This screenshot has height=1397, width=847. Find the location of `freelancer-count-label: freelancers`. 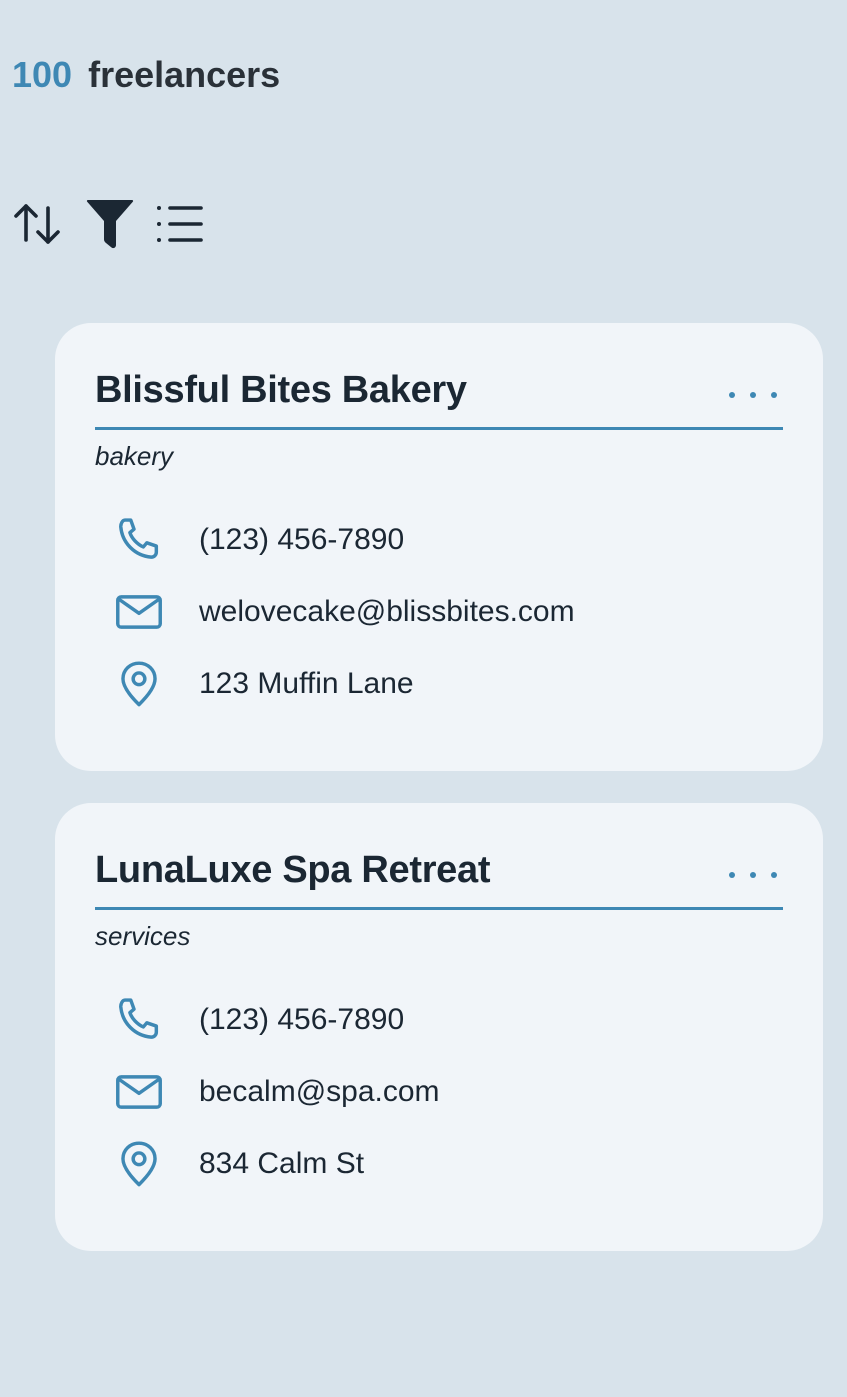

freelancer-count-label: freelancers is located at coordinates (184, 74).